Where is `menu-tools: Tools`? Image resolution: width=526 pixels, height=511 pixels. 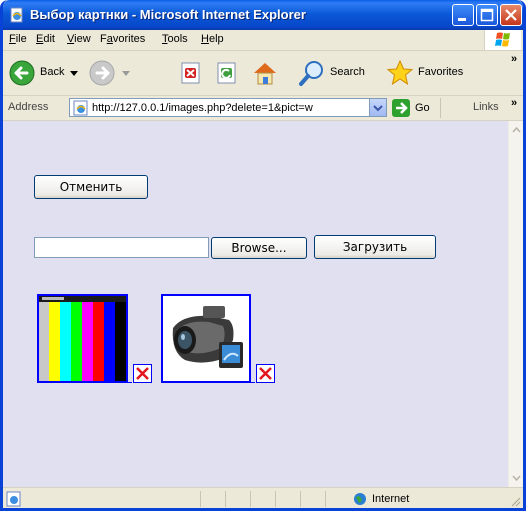 menu-tools: Tools is located at coordinates (175, 39).